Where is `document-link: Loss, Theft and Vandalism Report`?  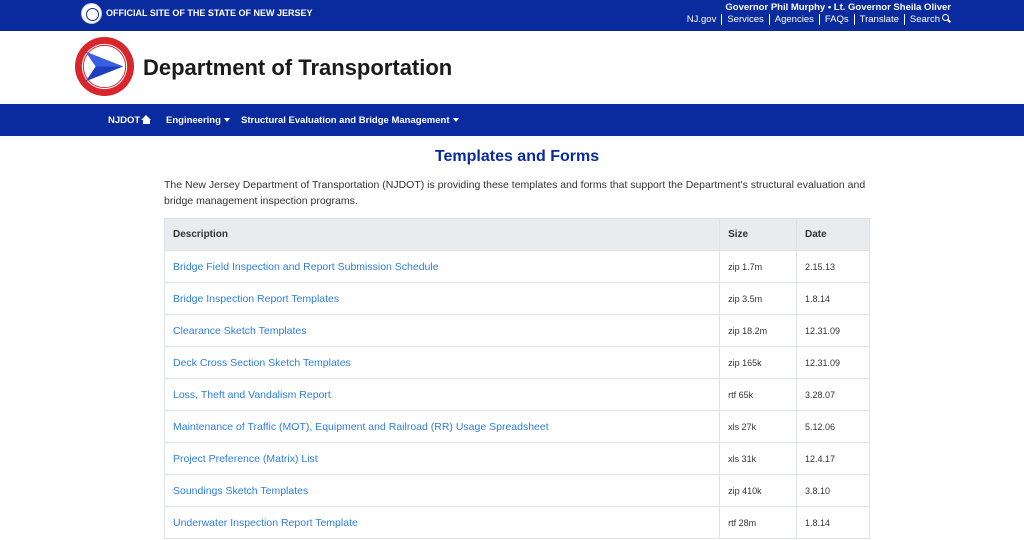 document-link: Loss, Theft and Vandalism Report is located at coordinates (442, 394).